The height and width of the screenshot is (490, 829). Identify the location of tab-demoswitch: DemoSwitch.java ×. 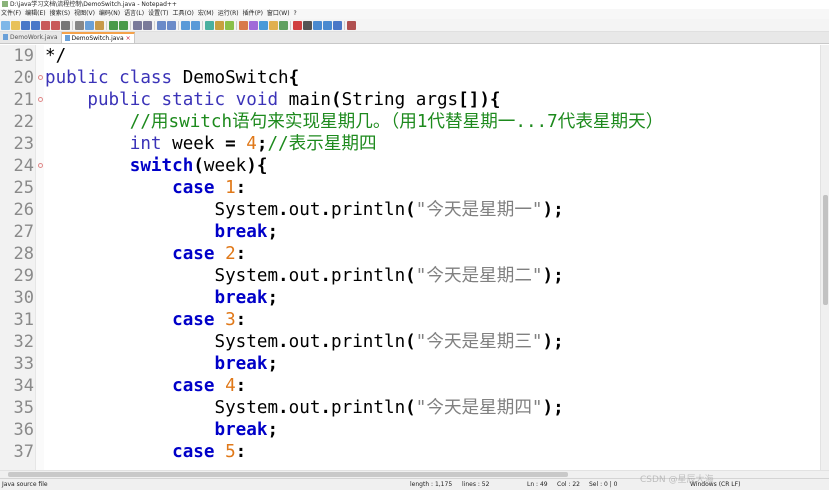
(98, 37).